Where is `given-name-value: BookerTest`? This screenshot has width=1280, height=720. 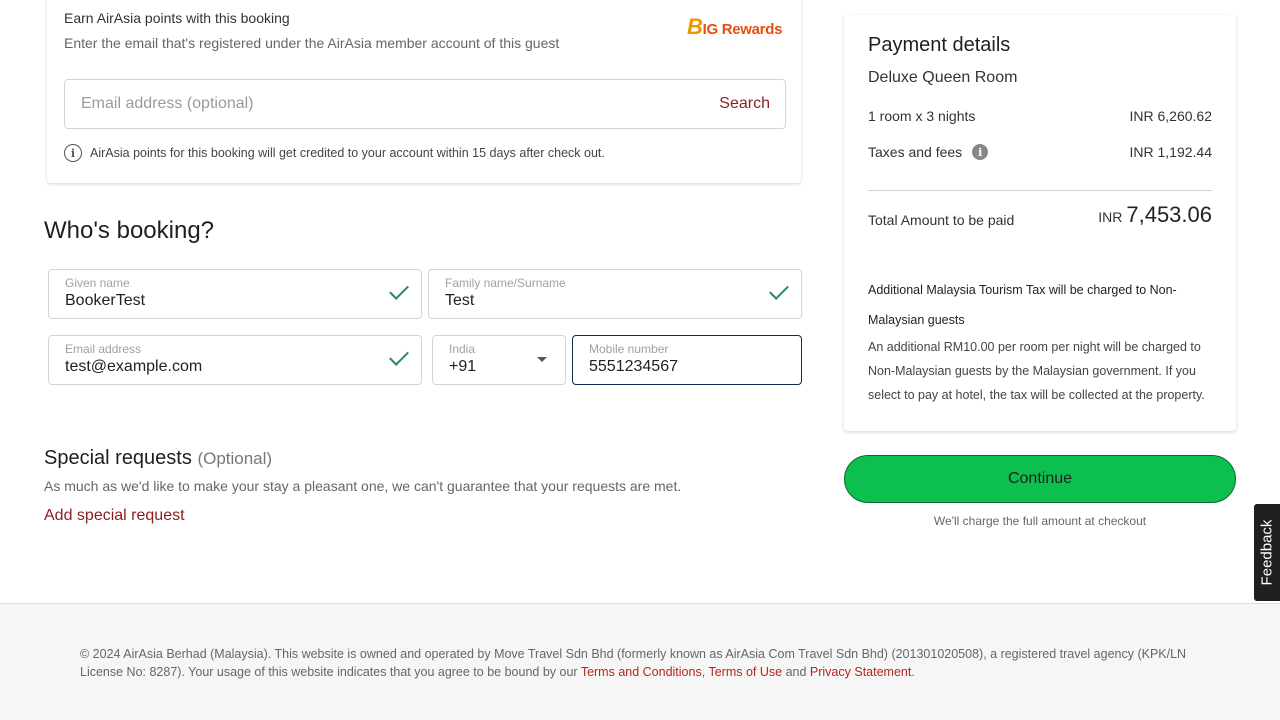 given-name-value: BookerTest is located at coordinates (105, 301).